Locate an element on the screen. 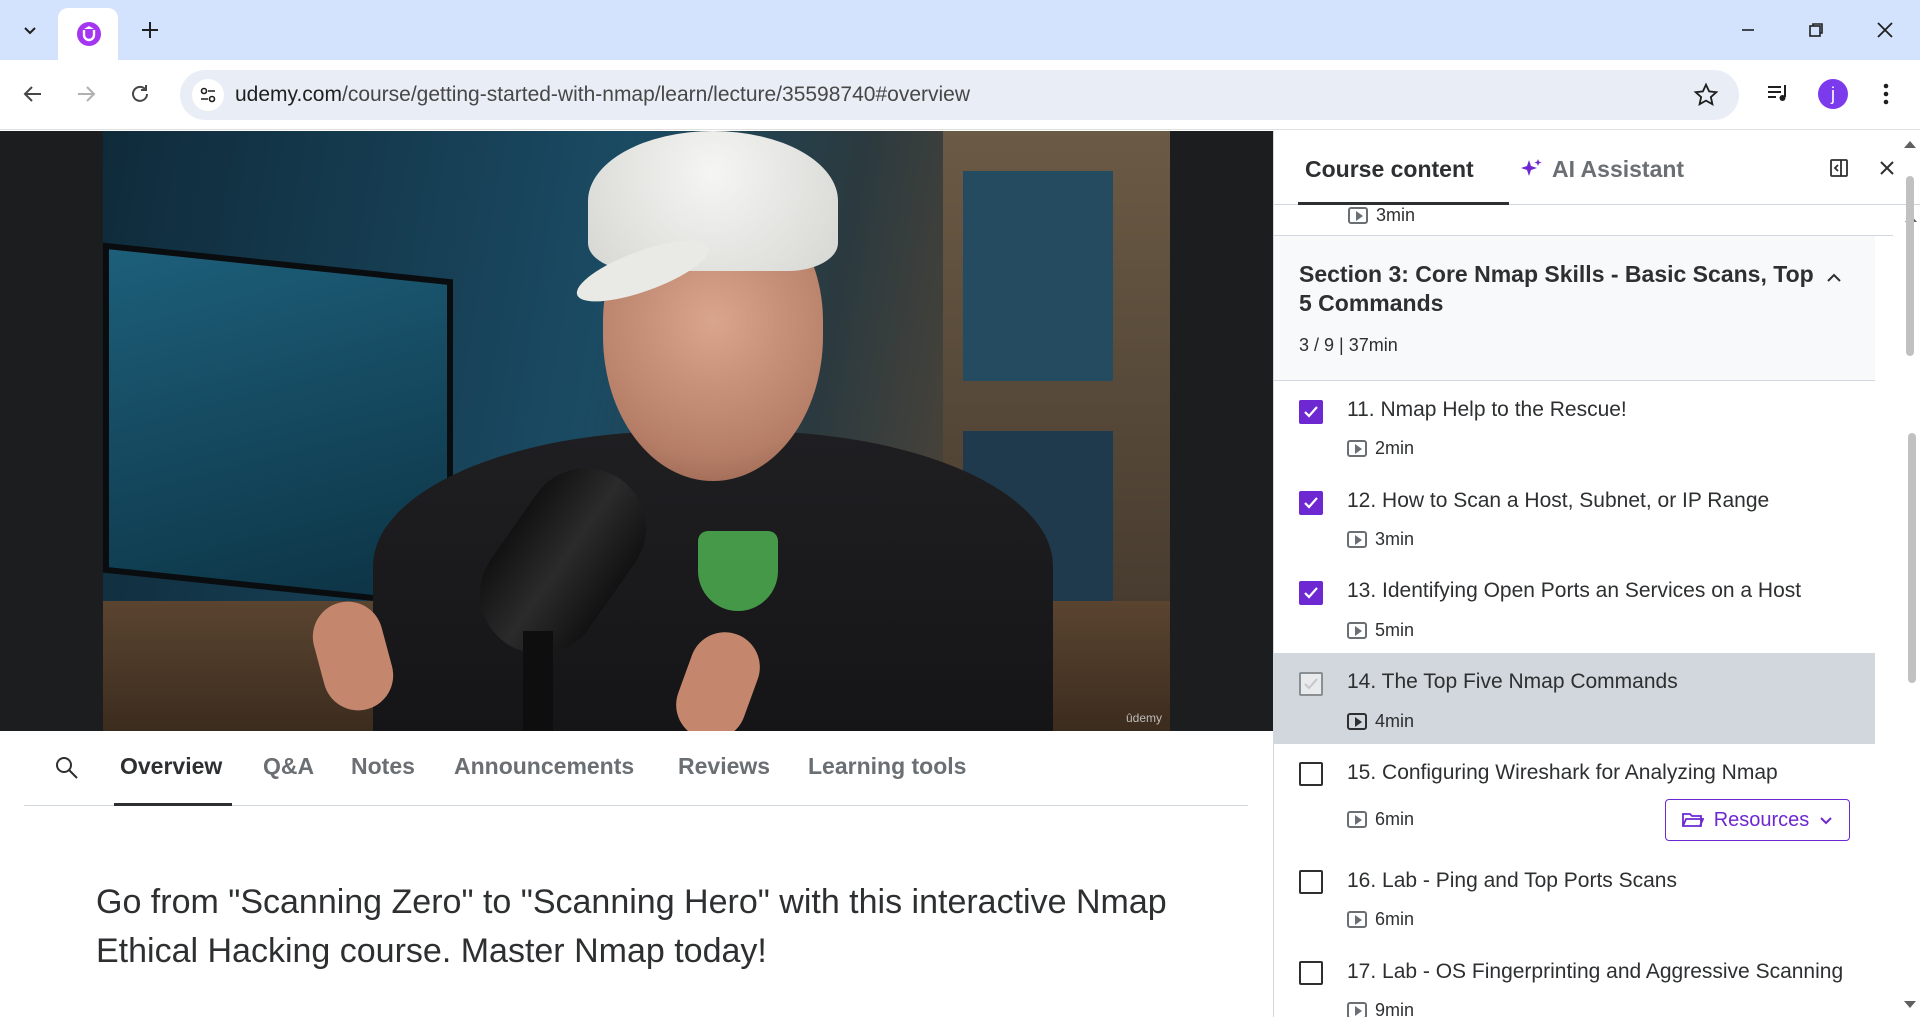 The height and width of the screenshot is (1017, 1920). browser-tab-udemy is located at coordinates (88, 34).